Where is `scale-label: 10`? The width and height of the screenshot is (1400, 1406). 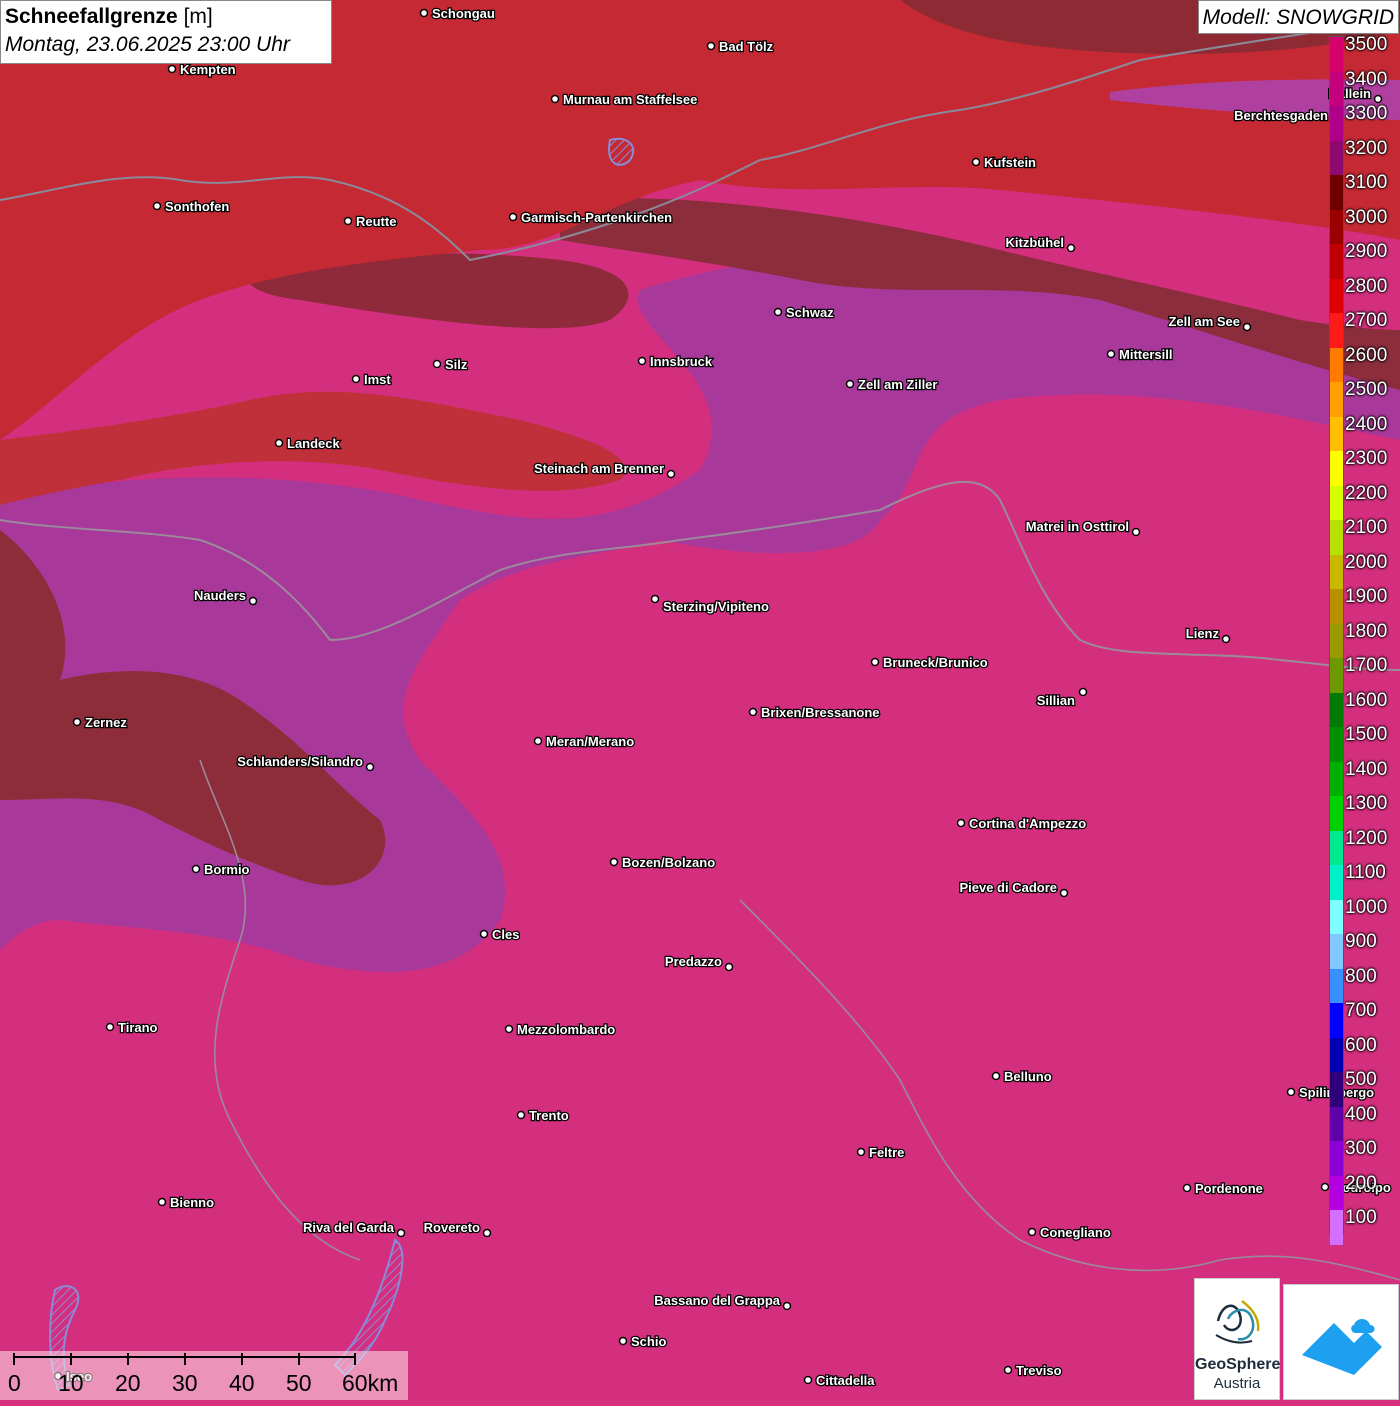
scale-label: 10 is located at coordinates (71, 1383).